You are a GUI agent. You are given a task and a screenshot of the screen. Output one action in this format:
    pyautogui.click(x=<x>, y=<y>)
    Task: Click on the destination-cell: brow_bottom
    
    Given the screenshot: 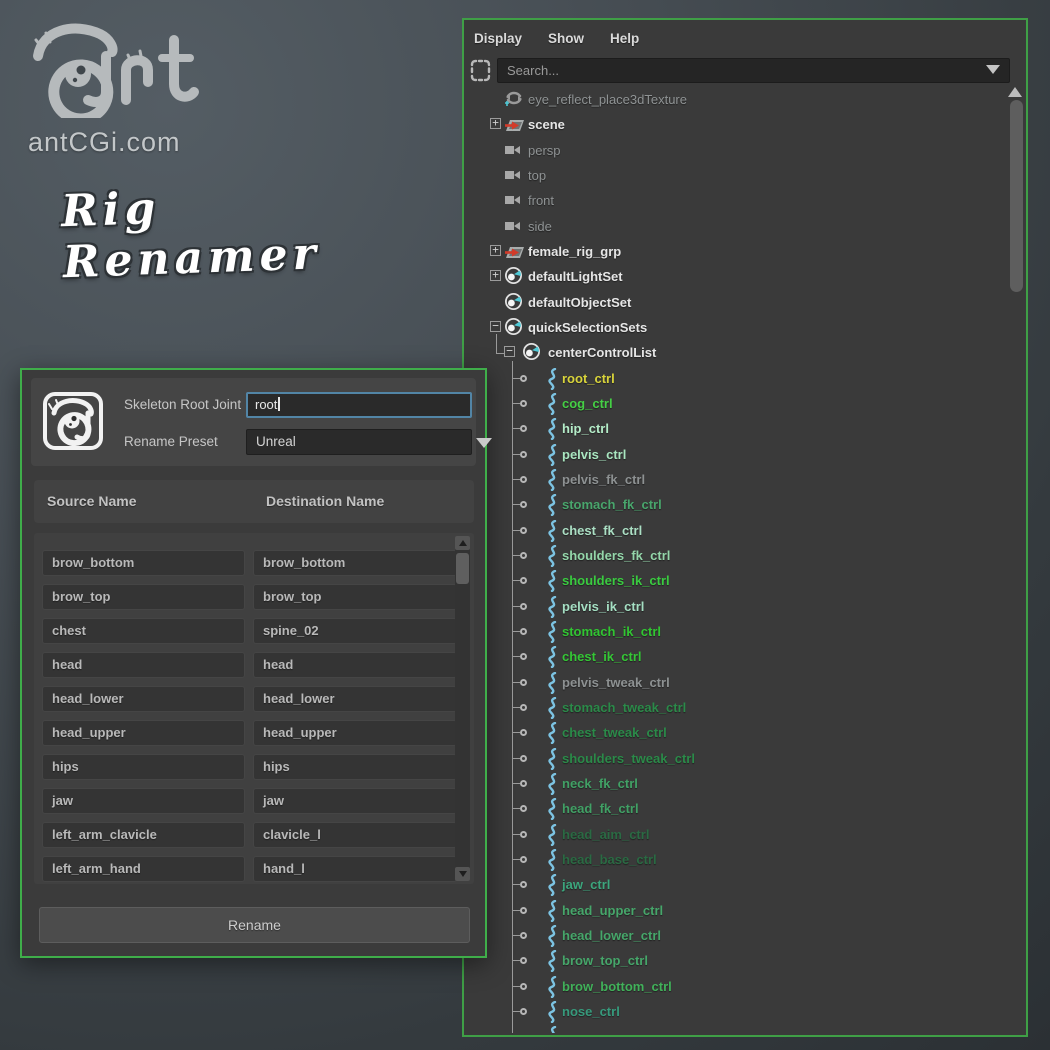 What is the action you would take?
    pyautogui.click(x=355, y=563)
    